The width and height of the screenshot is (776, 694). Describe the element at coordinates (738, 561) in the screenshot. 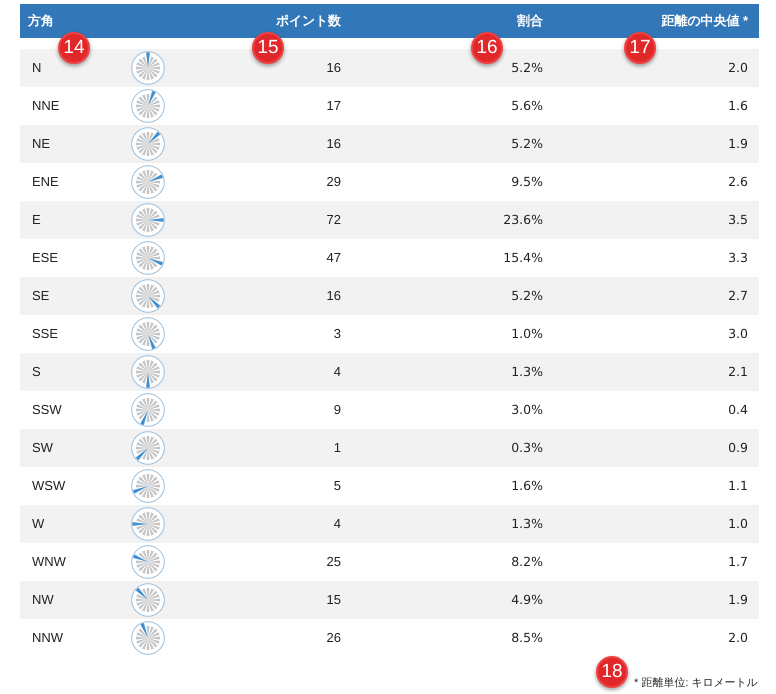

I see `median-distance: 1.7` at that location.